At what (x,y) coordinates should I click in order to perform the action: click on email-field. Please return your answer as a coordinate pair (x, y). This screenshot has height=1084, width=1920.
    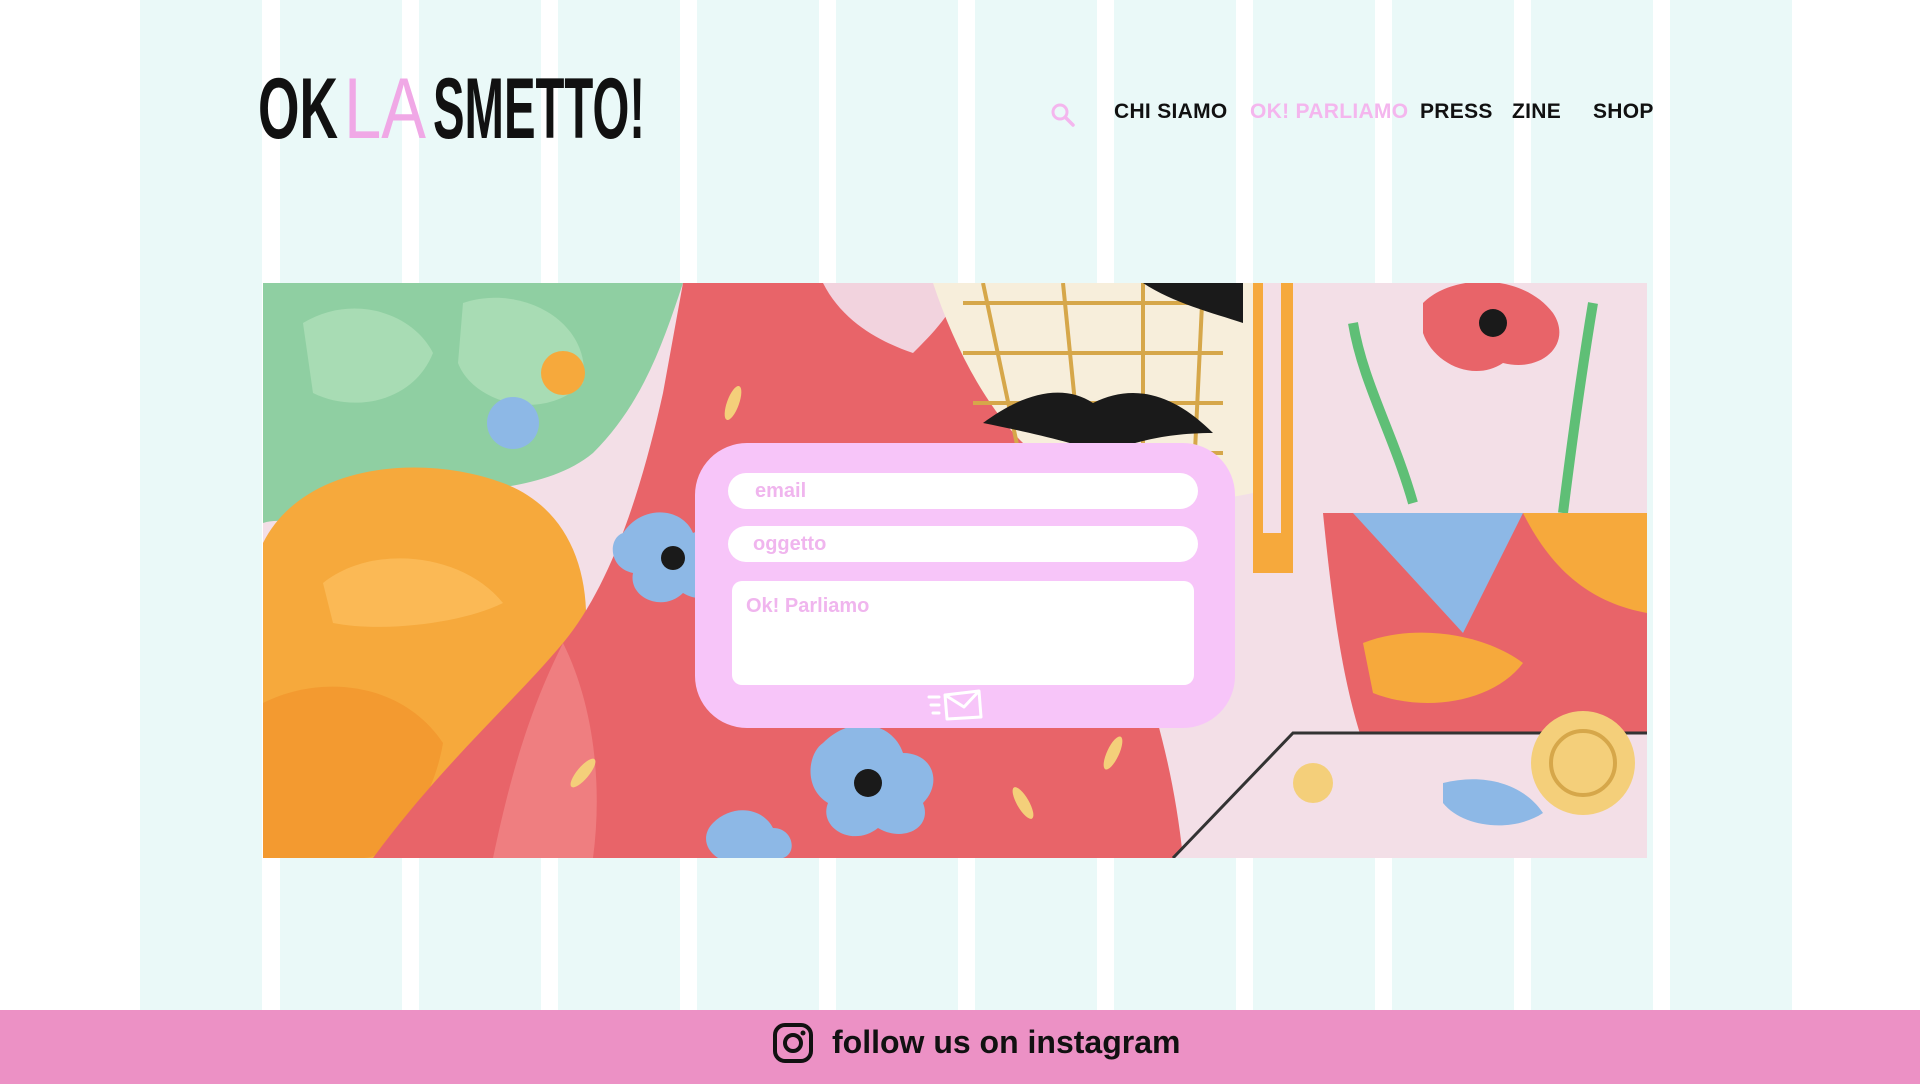
    Looking at the image, I should click on (963, 491).